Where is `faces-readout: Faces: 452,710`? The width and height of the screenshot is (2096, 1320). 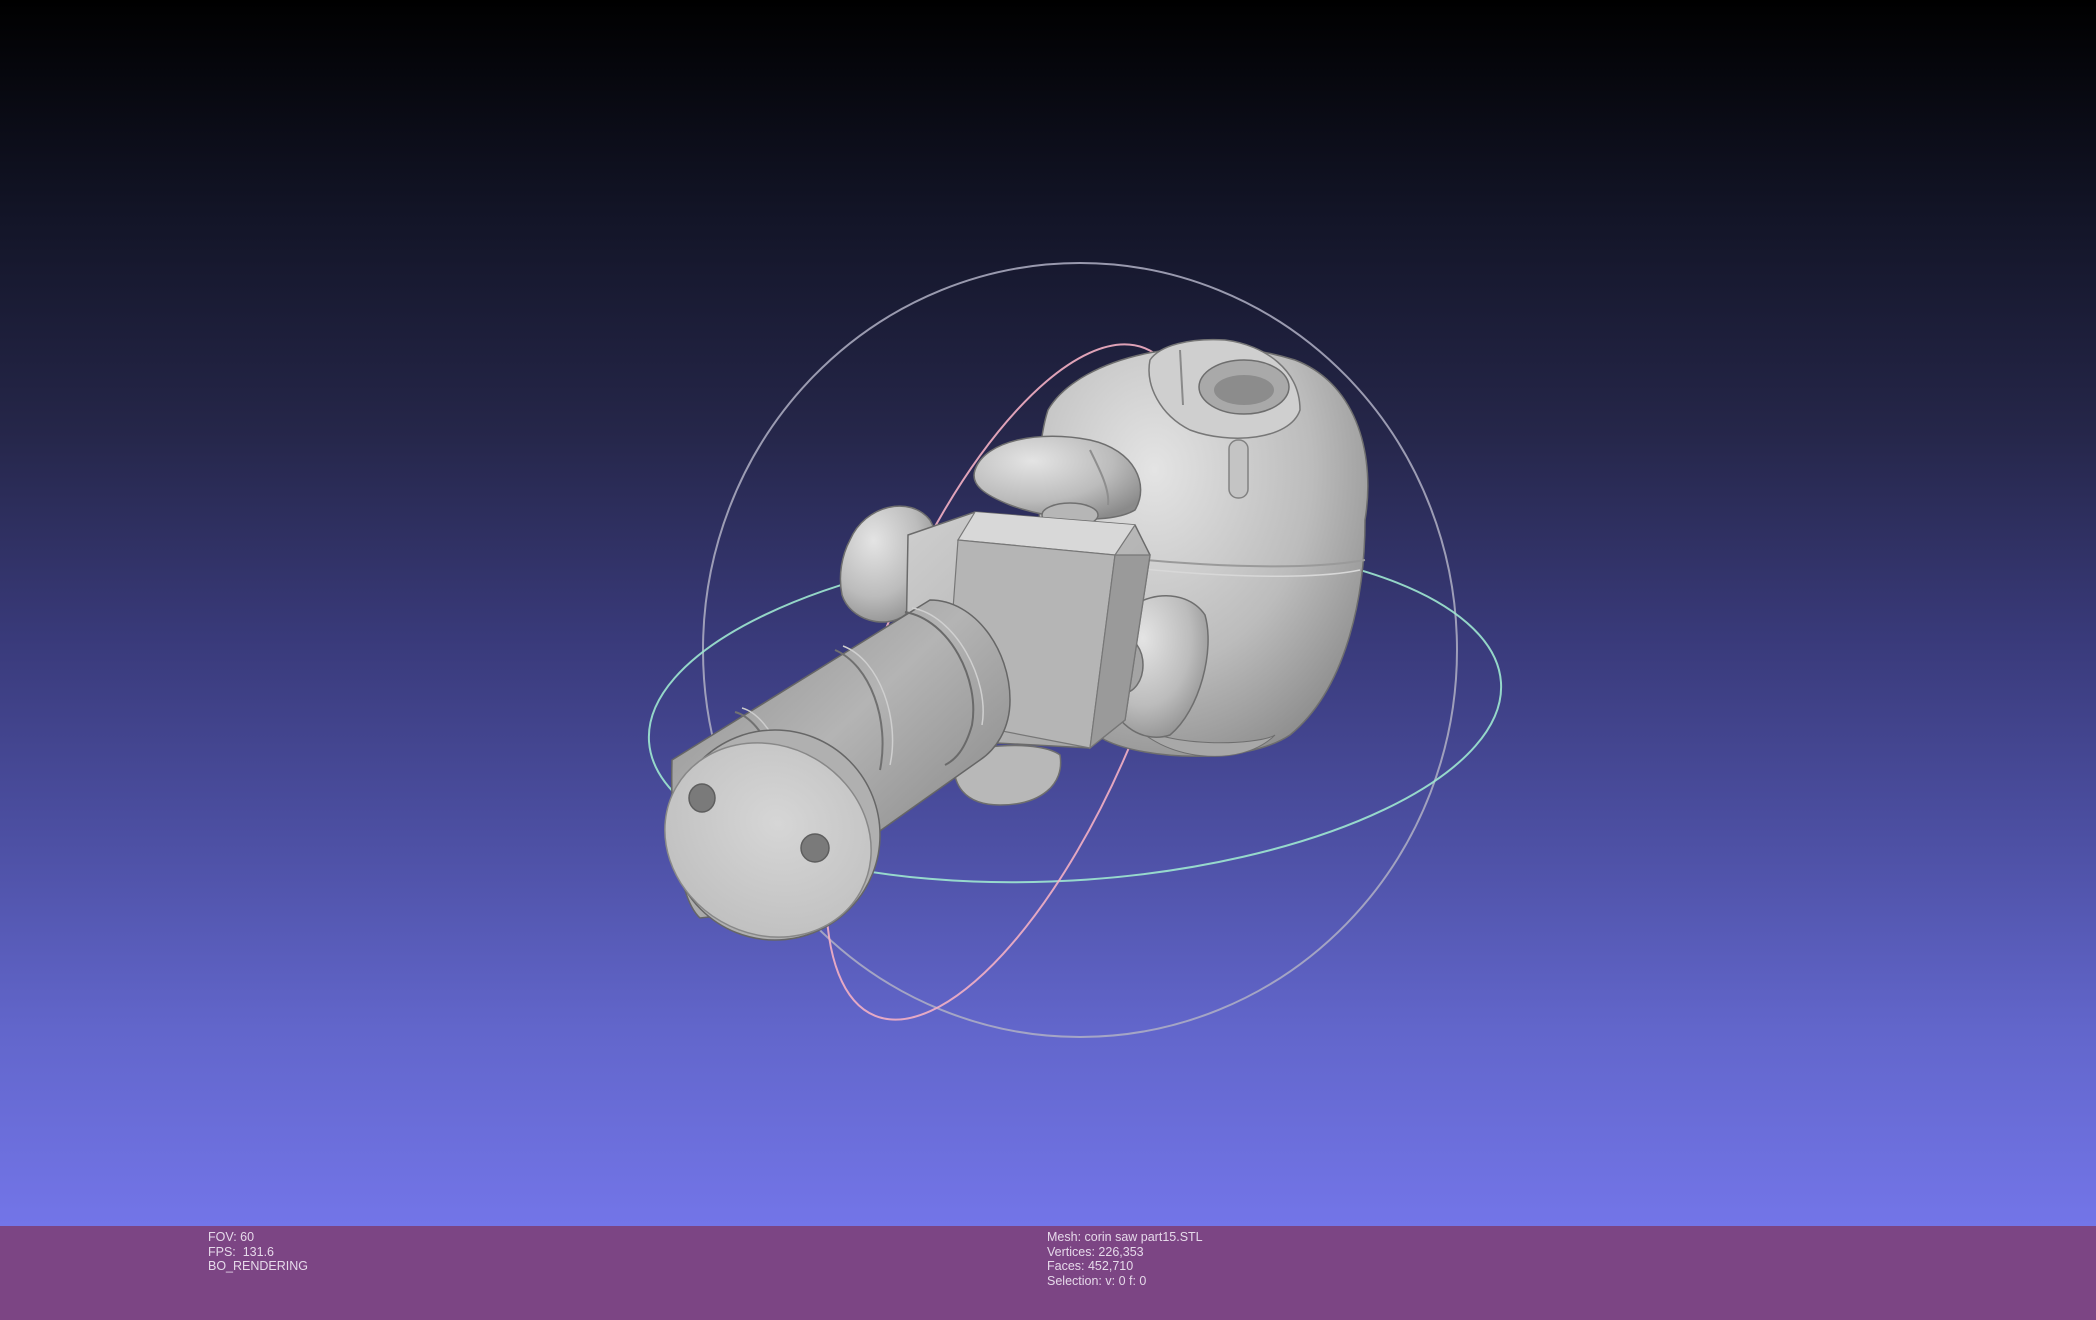
faces-readout: Faces: 452,710 is located at coordinates (1090, 1266).